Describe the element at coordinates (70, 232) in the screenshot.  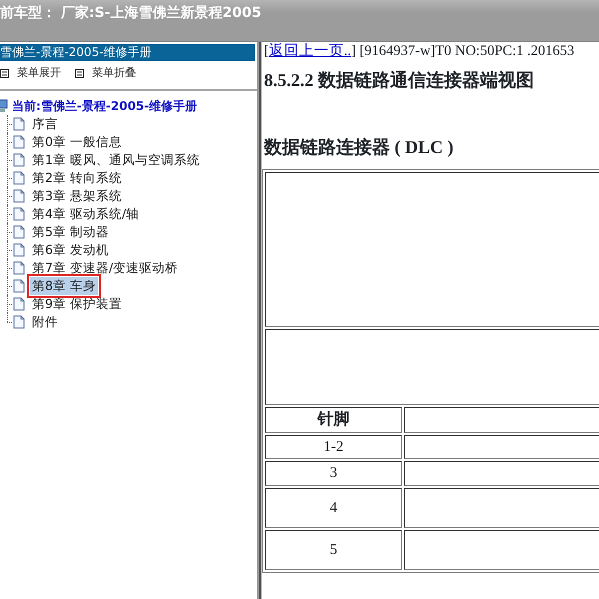
I see `tree-item: 第5章 制动器` at that location.